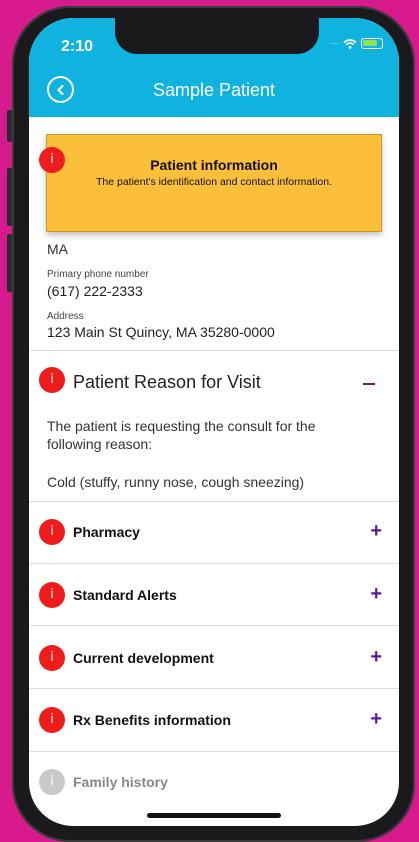  Describe the element at coordinates (350, 43) in the screenshot. I see `wifi-icon` at that location.